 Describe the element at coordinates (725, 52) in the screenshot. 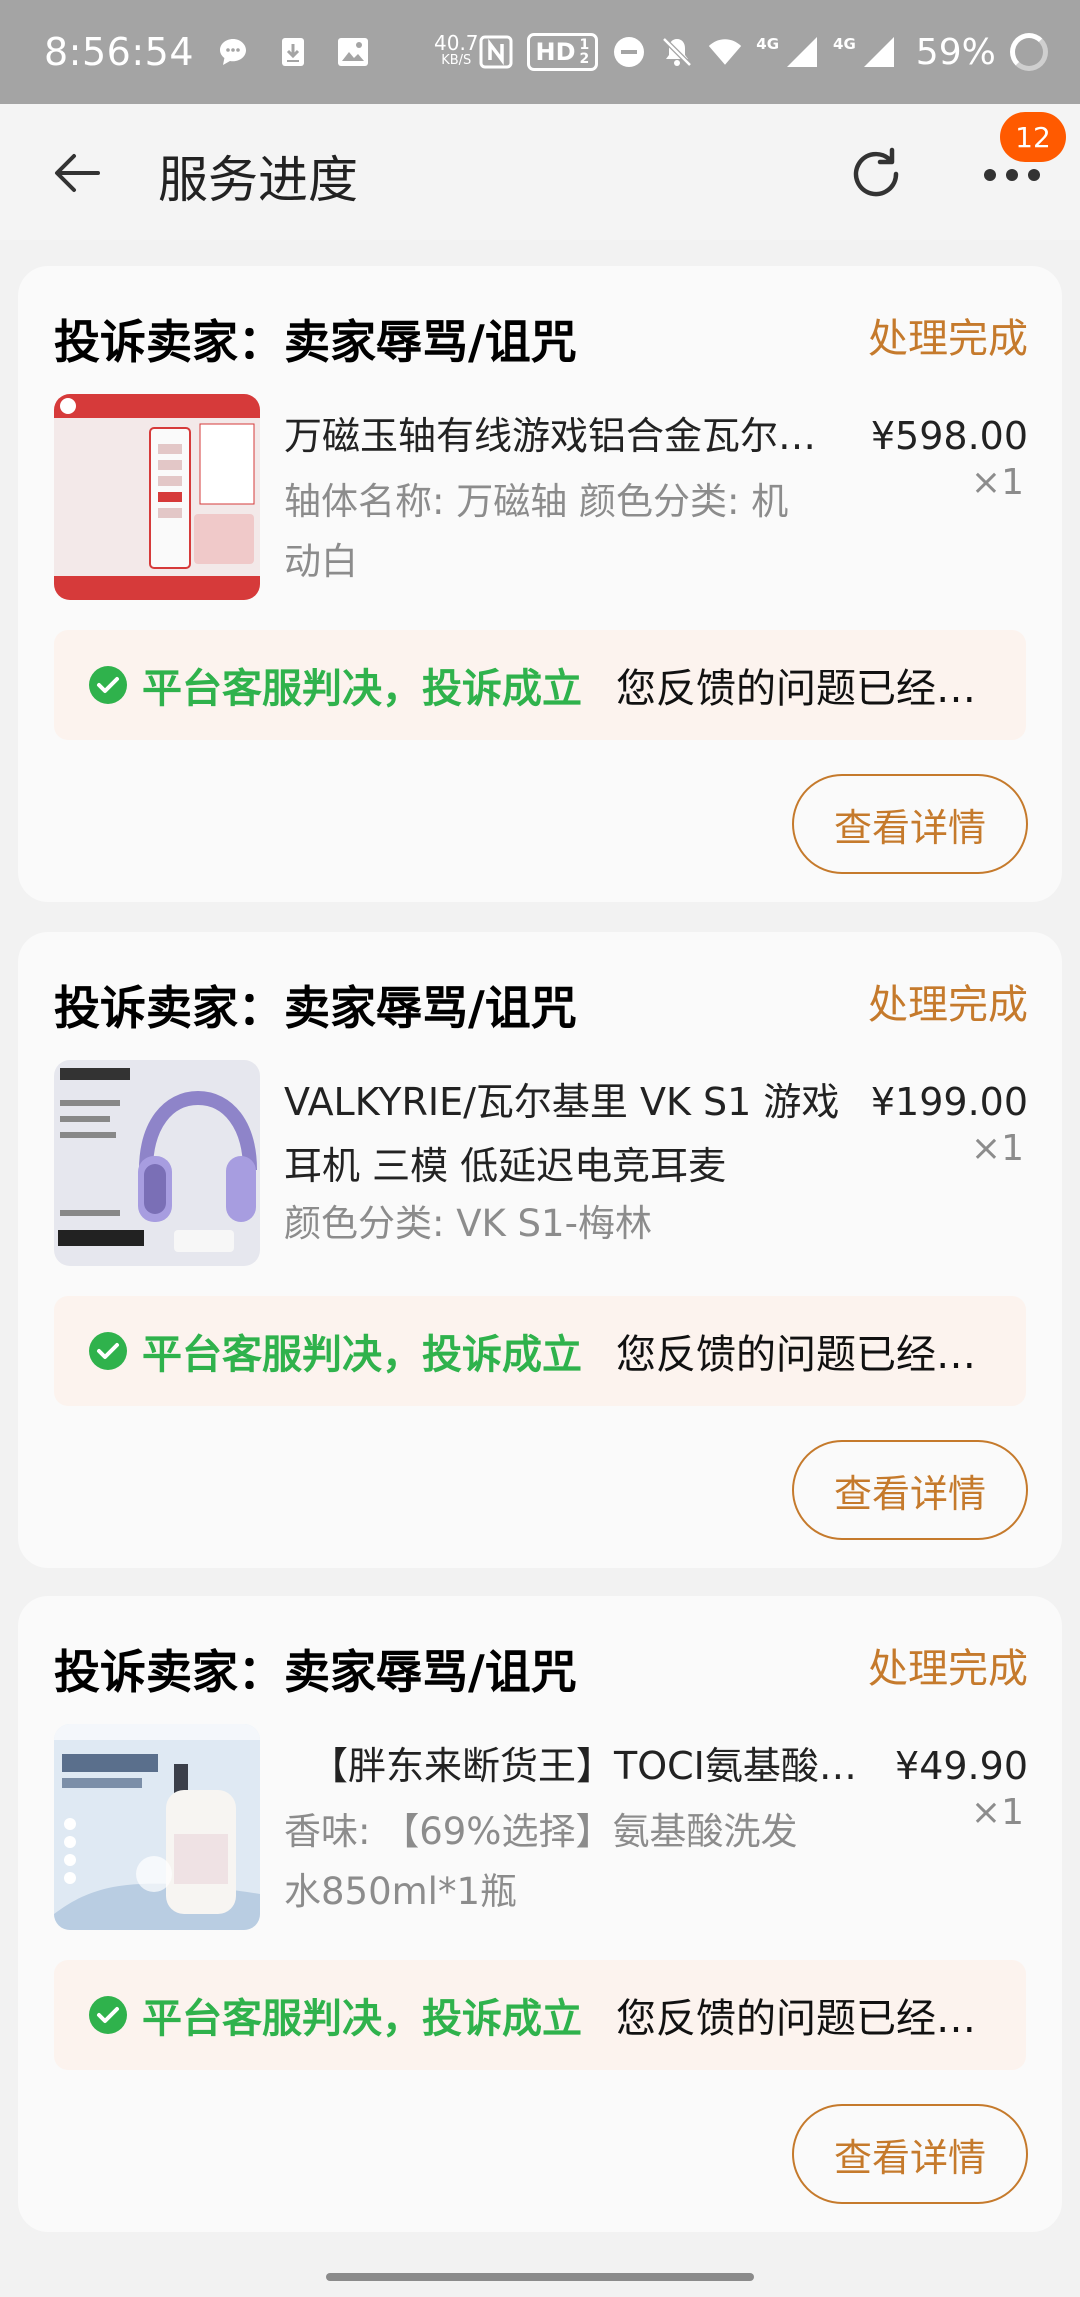

I see `wifi-icon` at that location.